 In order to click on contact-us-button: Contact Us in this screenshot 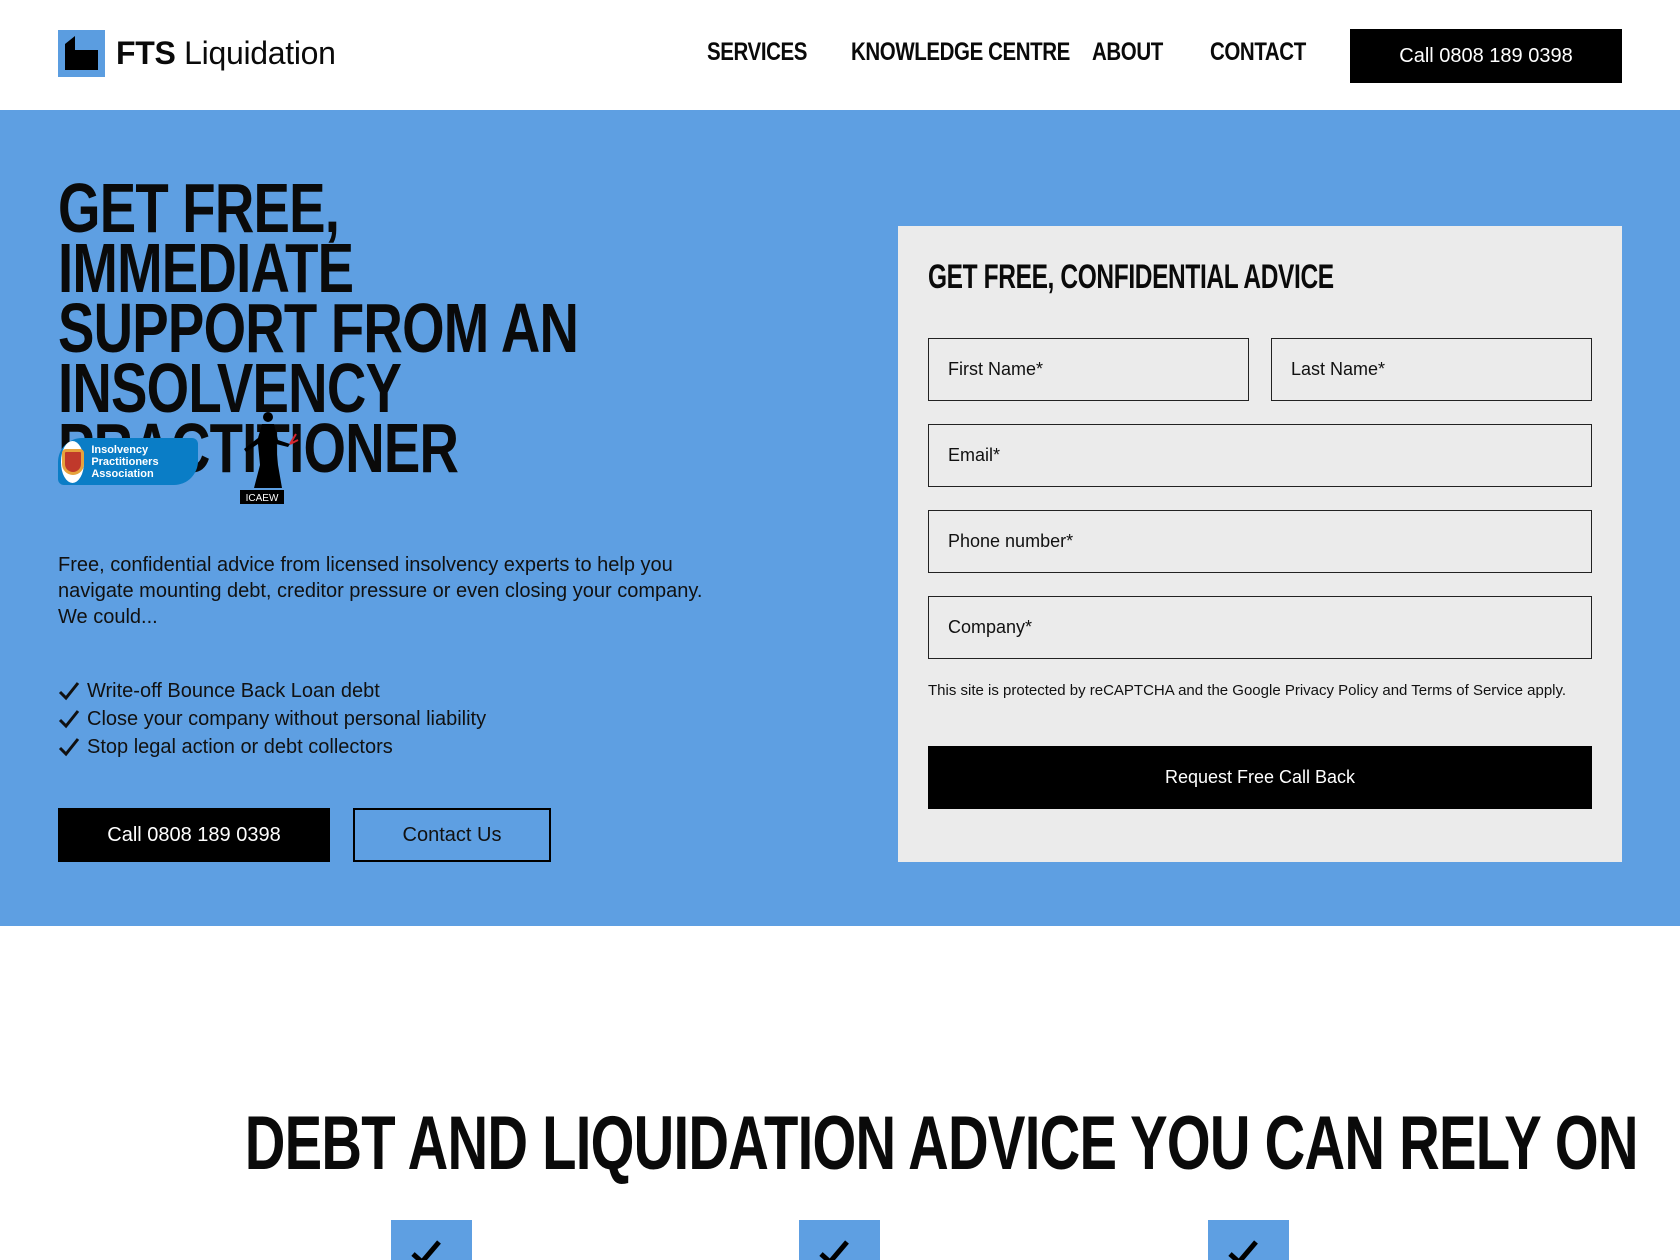, I will do `click(452, 835)`.